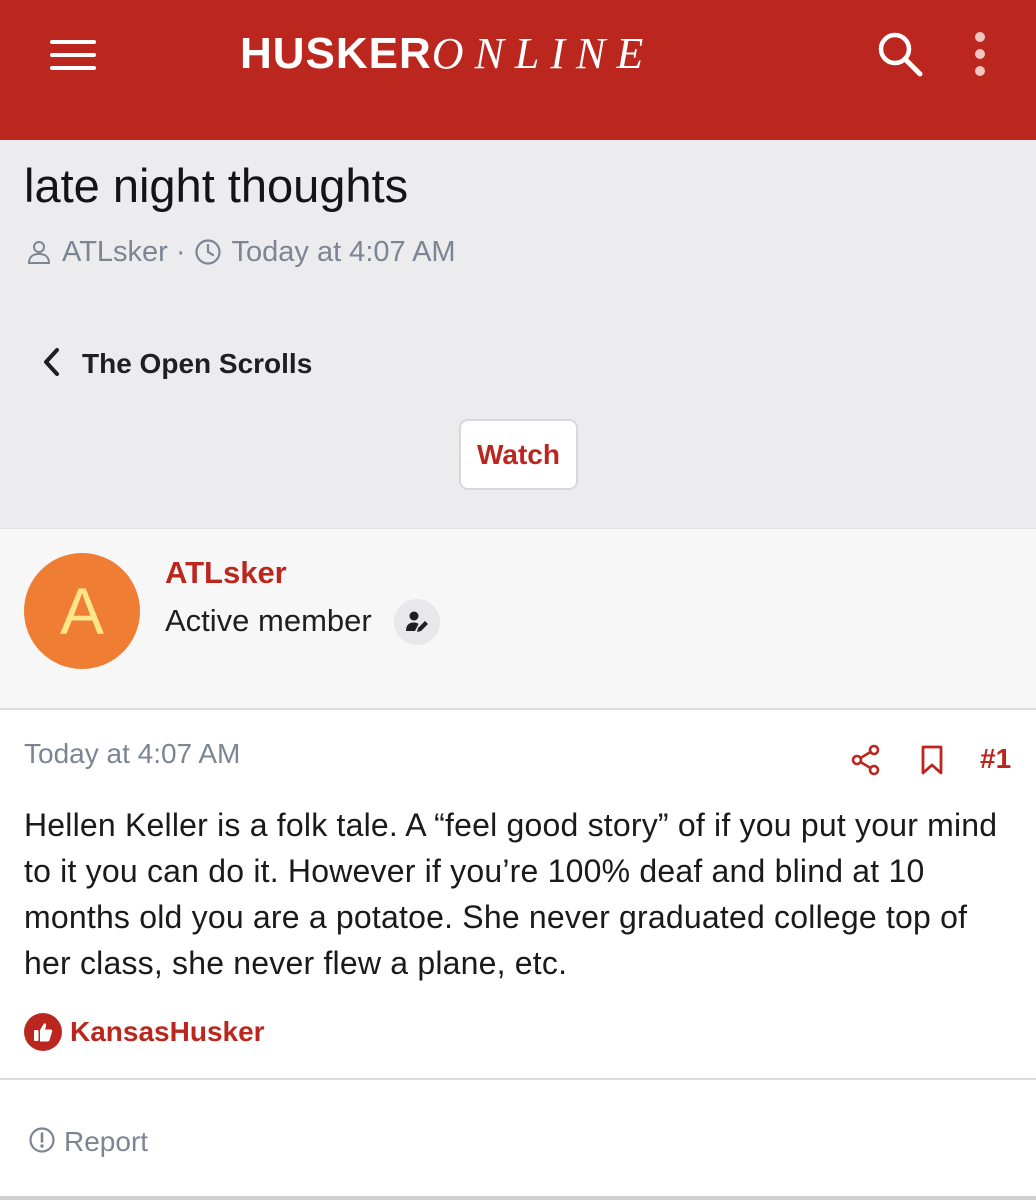  Describe the element at coordinates (106, 1141) in the screenshot. I see `report-label: Report` at that location.